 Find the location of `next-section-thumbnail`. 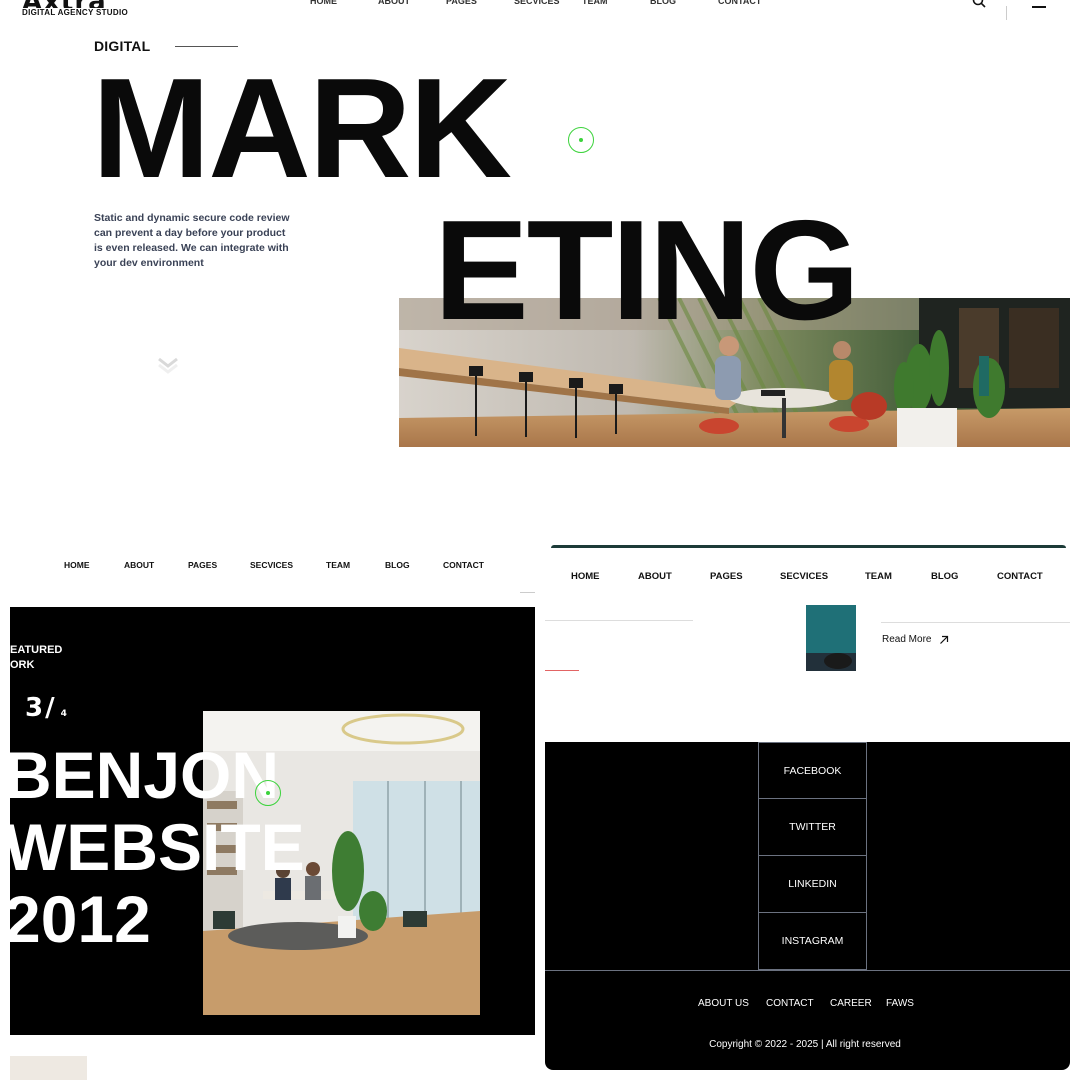

next-section-thumbnail is located at coordinates (48, 1068).